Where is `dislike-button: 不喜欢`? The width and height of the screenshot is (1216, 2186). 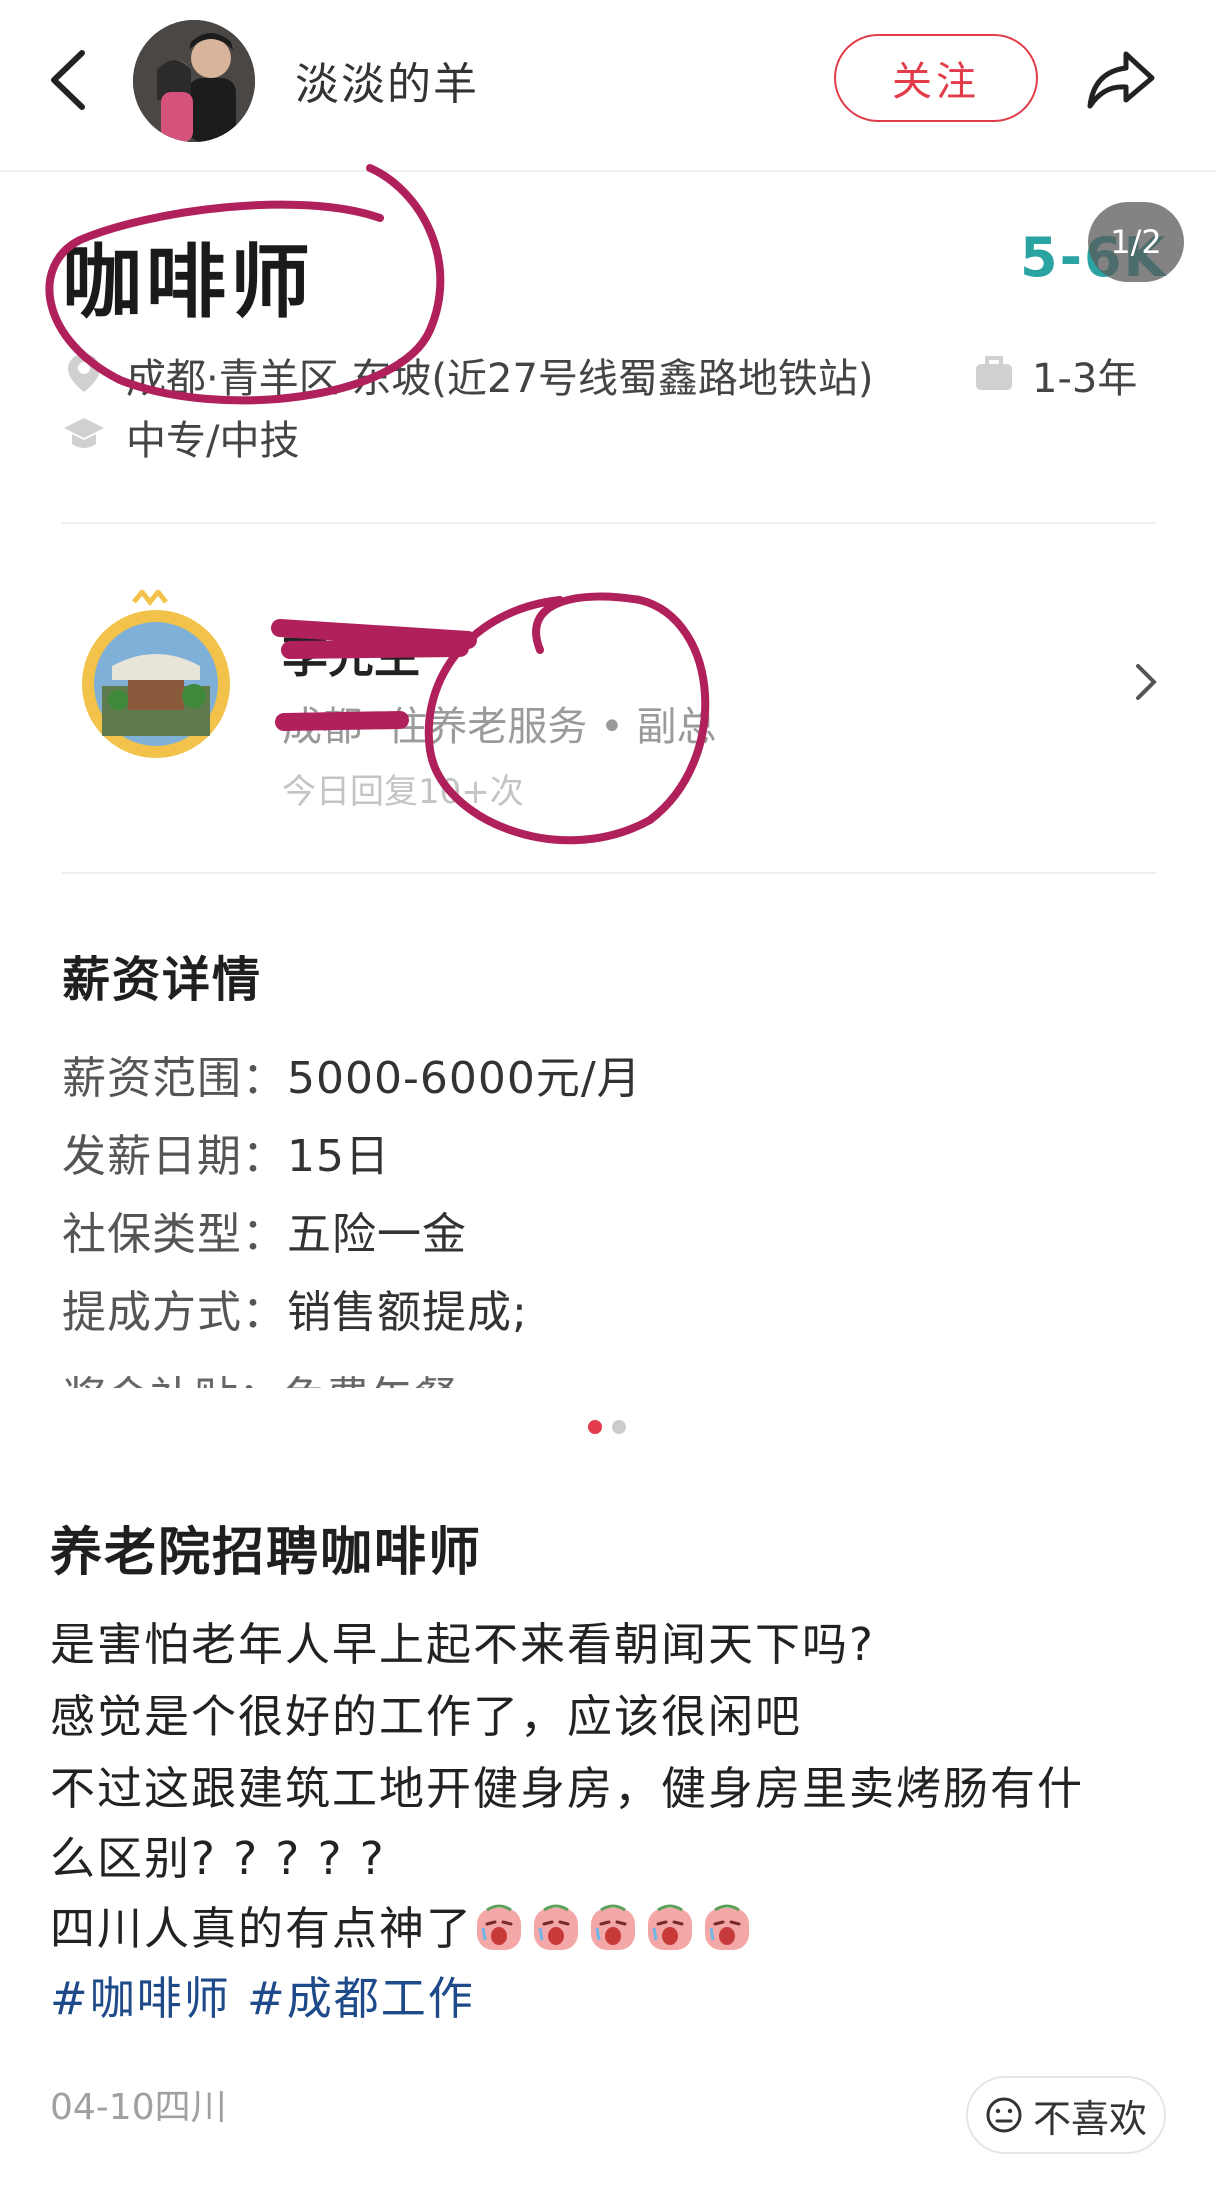
dislike-button: 不喜欢 is located at coordinates (1066, 2115).